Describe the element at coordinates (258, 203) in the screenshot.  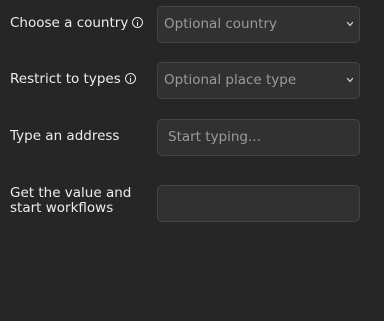
I see `value-output-field` at that location.